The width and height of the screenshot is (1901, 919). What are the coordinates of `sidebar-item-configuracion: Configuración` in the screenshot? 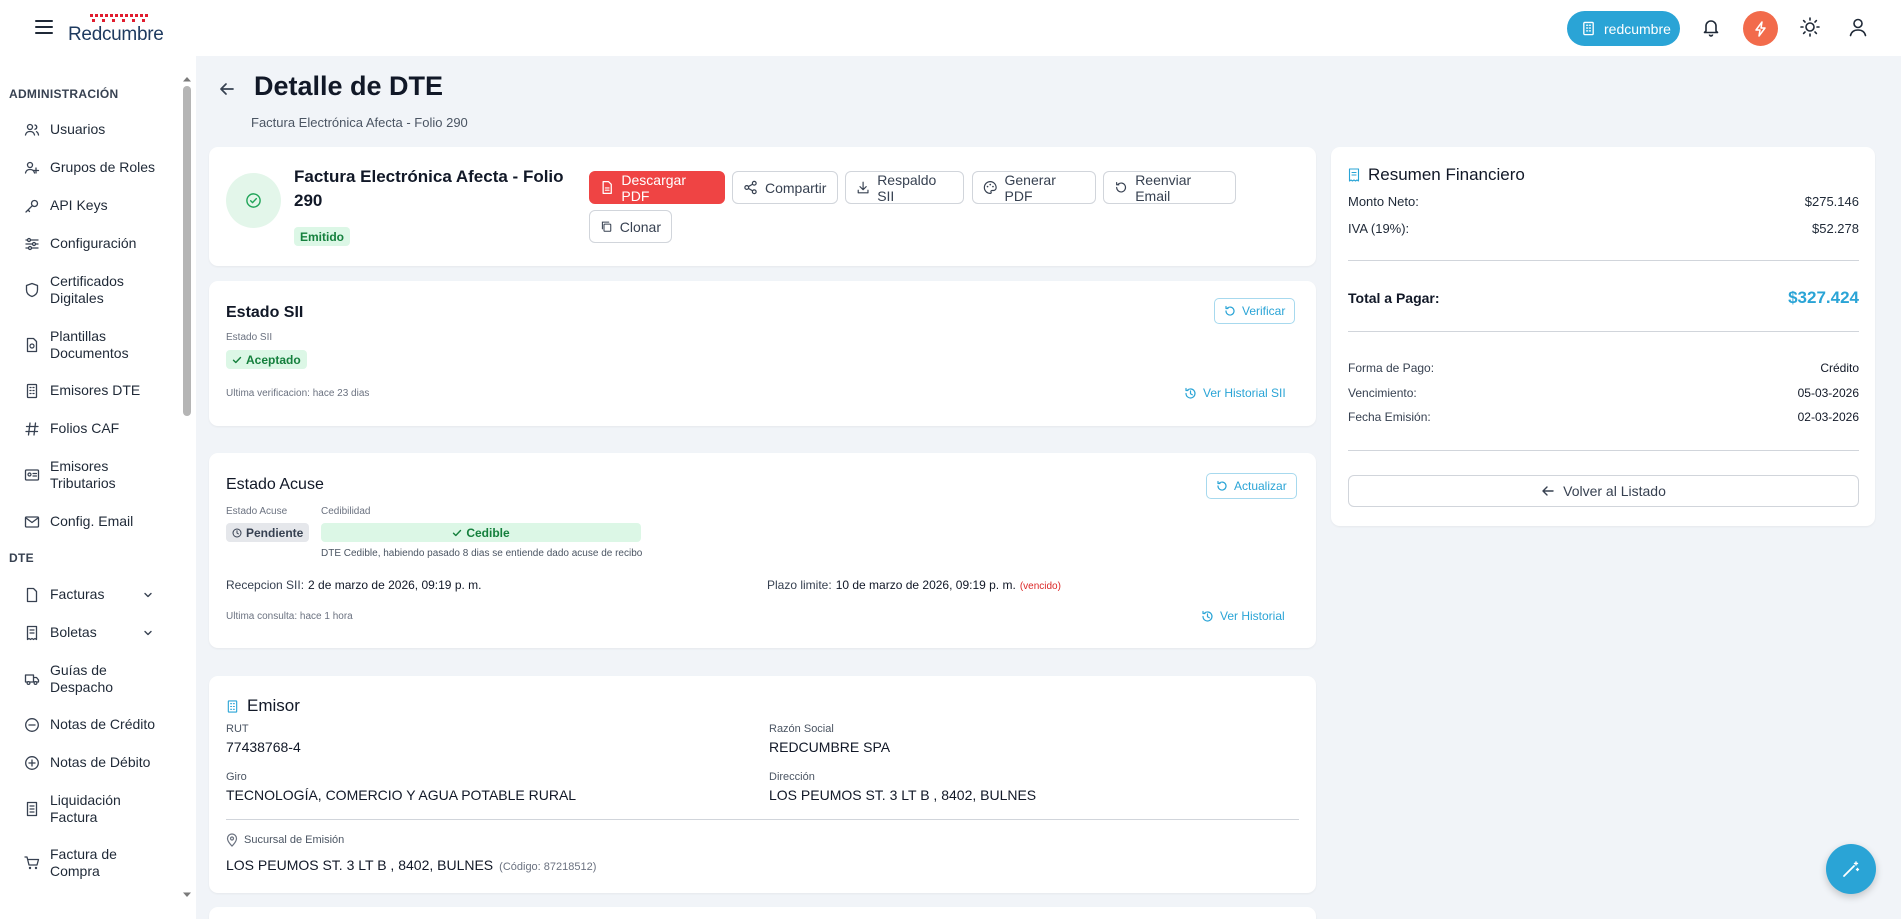 It's located at (99, 243).